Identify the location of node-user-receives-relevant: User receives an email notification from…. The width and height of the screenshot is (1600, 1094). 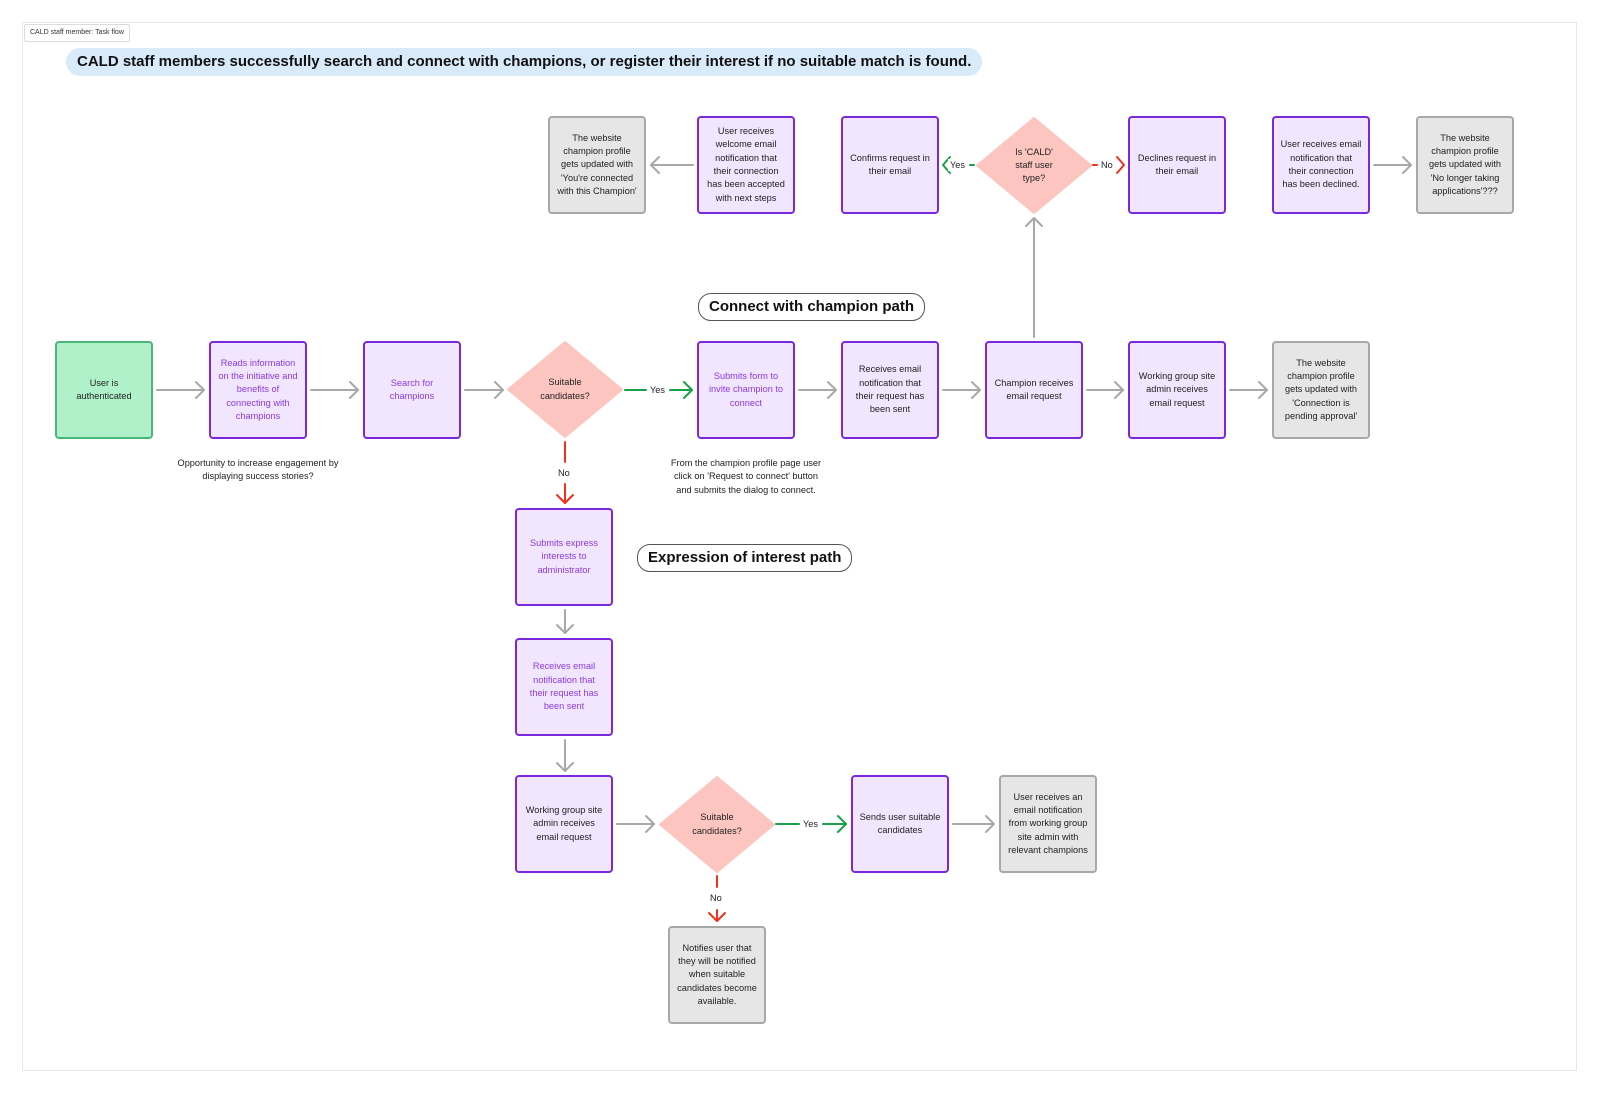
(1048, 824).